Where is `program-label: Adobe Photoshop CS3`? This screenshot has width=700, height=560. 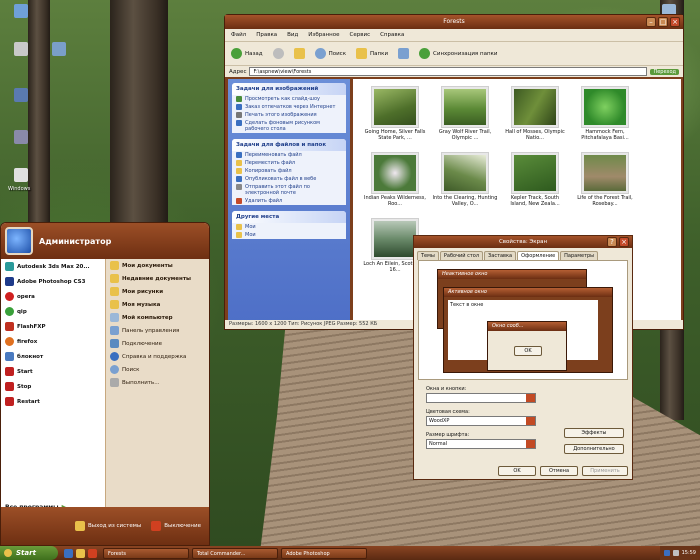
program-label: Adobe Photoshop CS3 is located at coordinates (51, 281).